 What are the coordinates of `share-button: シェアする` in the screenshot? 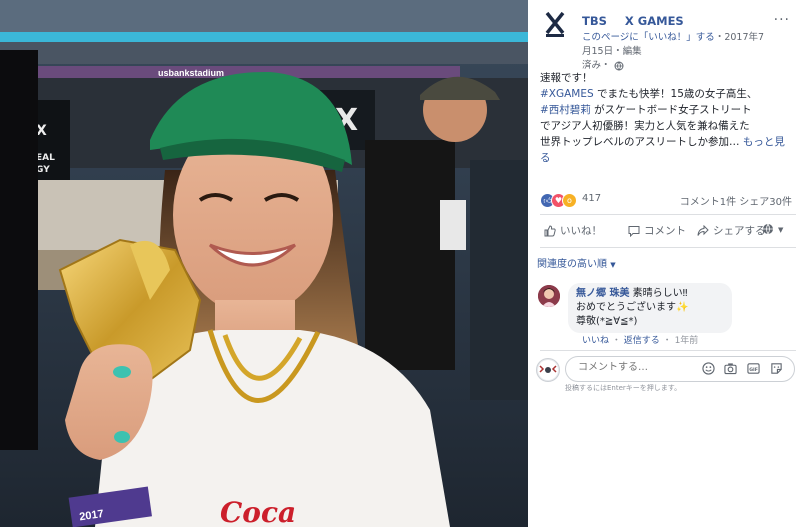 It's located at (731, 230).